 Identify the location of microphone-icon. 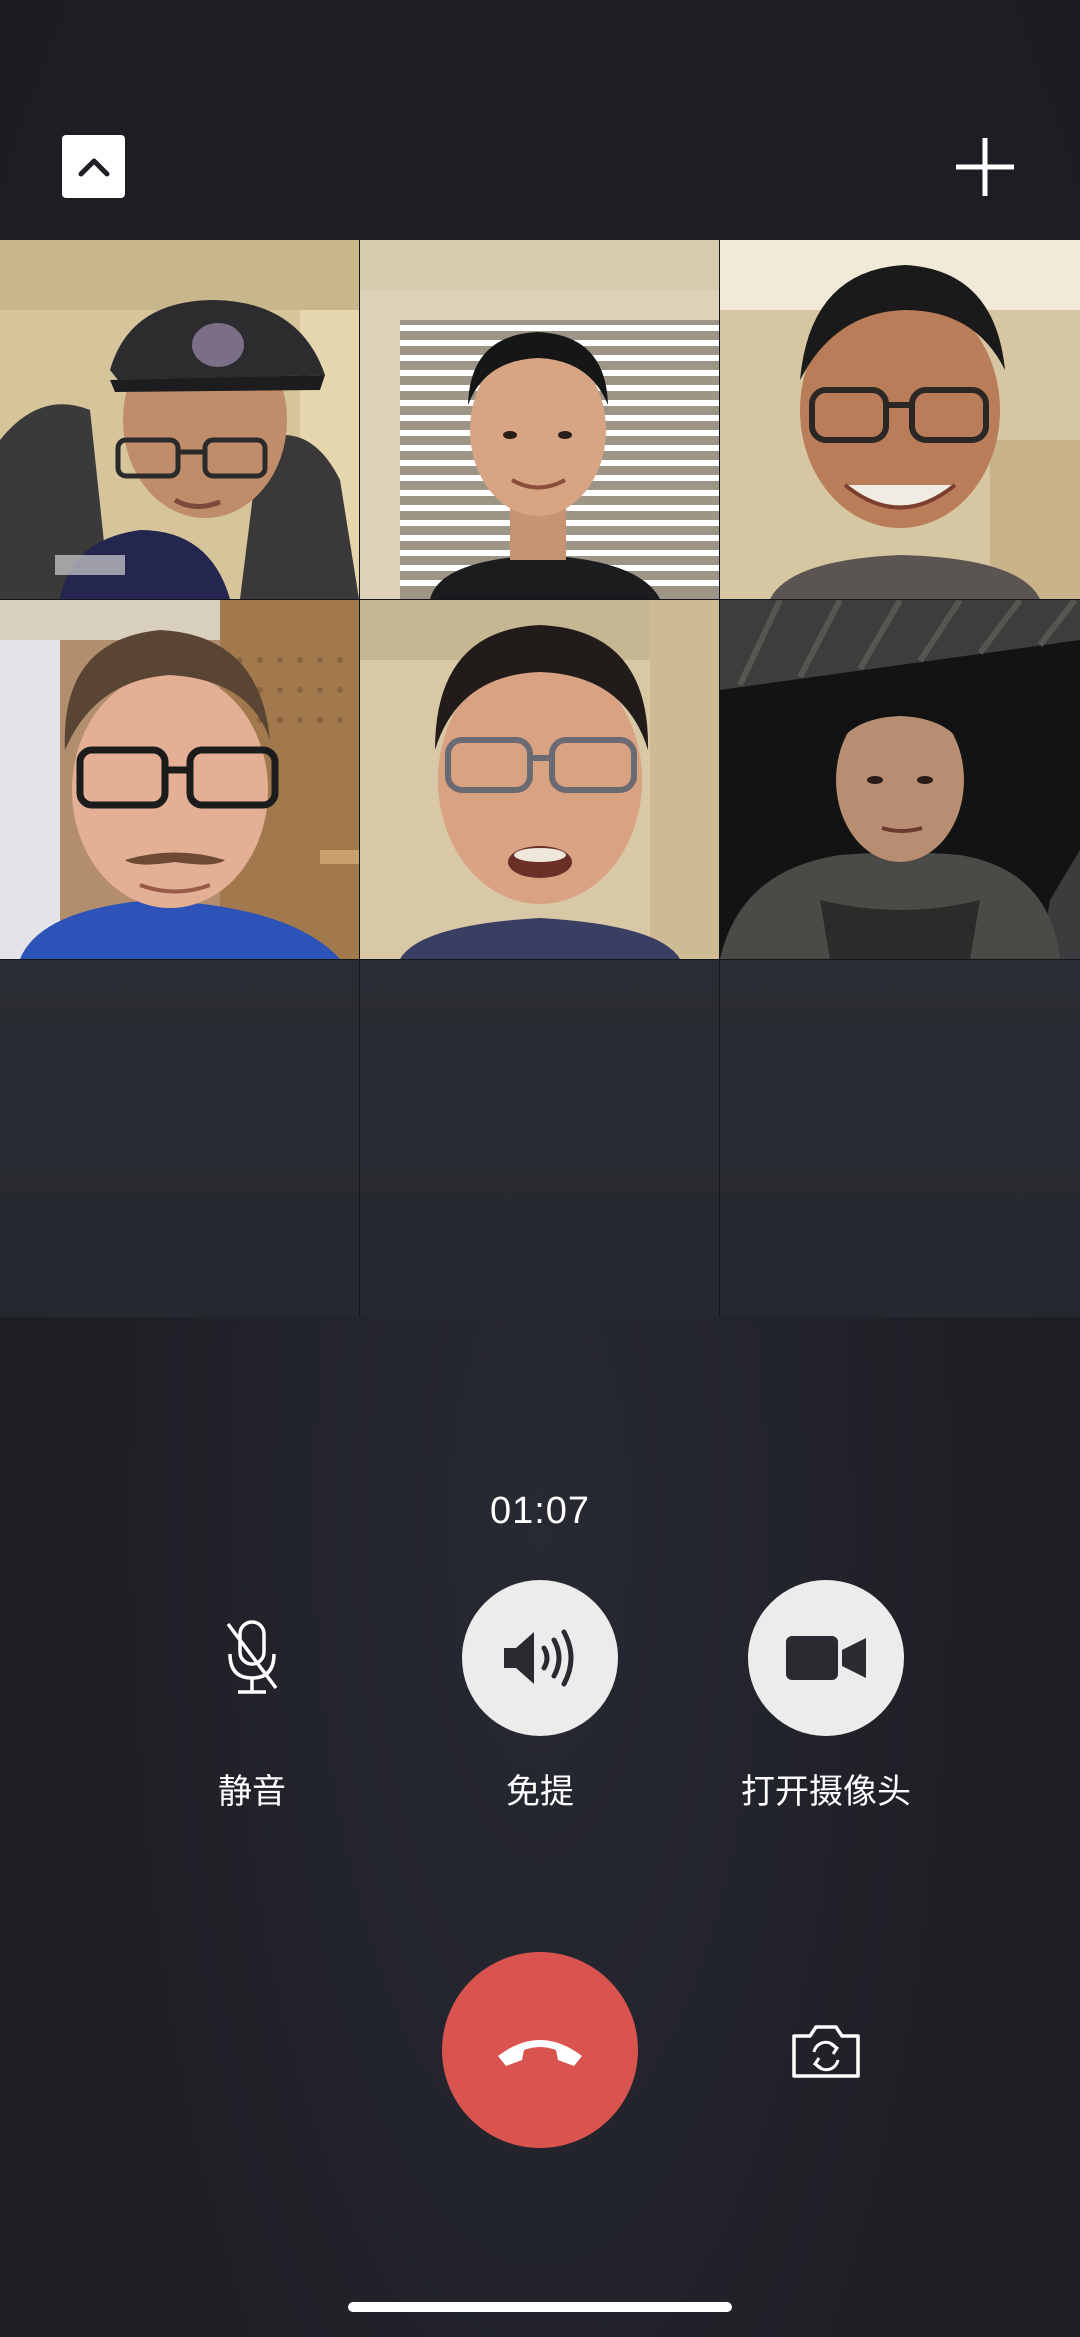
(252, 1657).